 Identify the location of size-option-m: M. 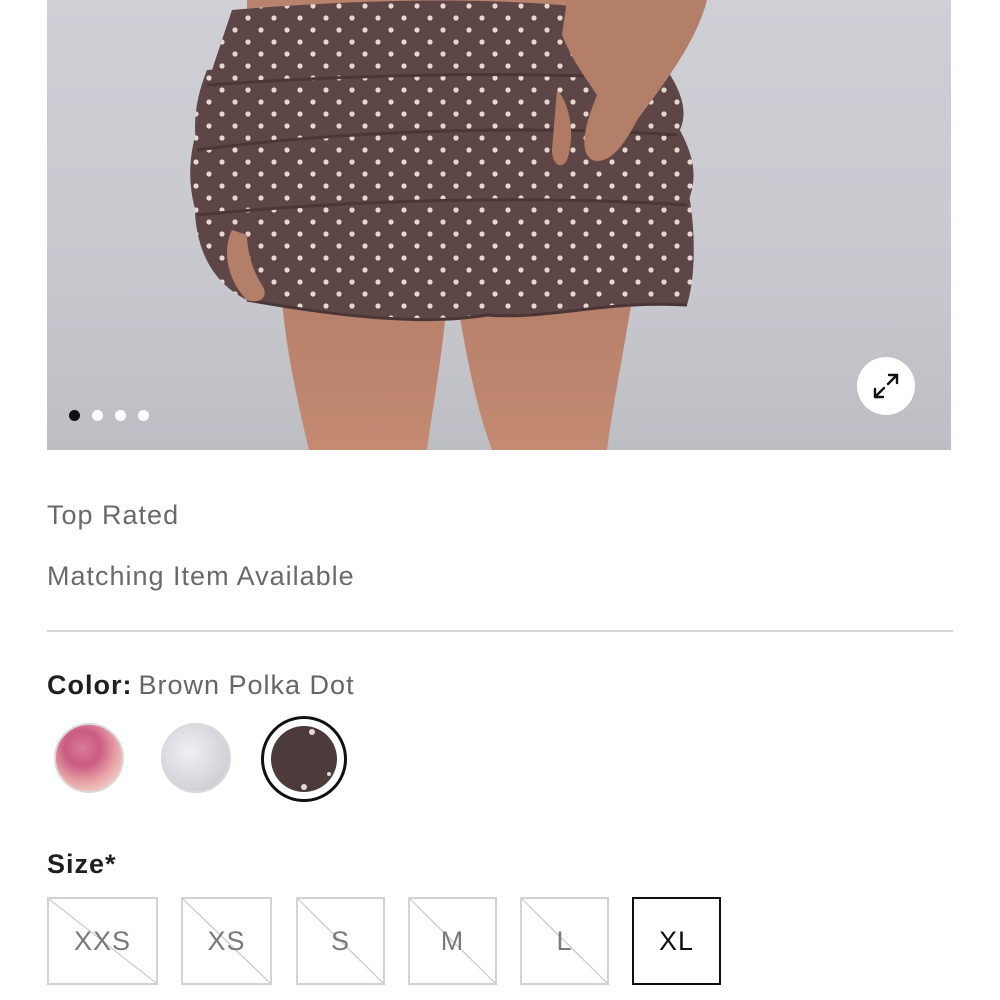
(452, 941).